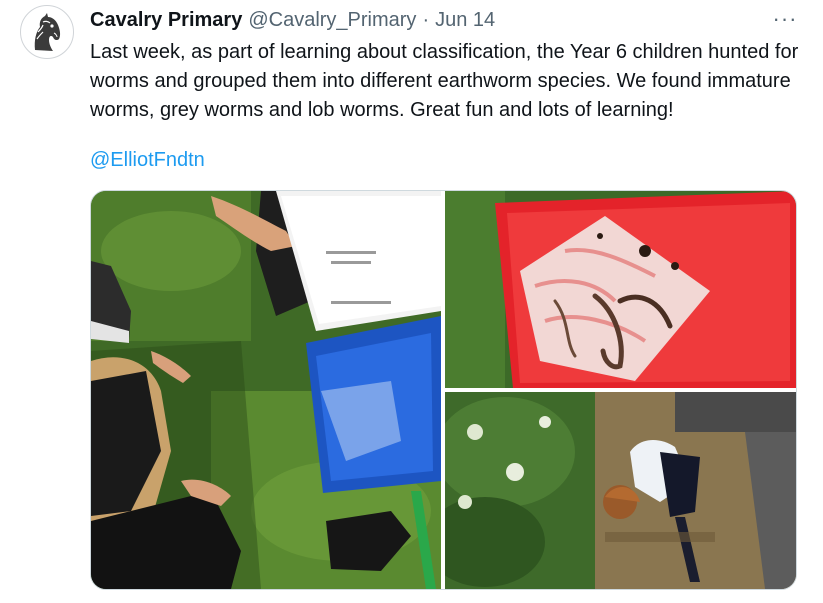  I want to click on mention-link: @ElliotFndtn, so click(147, 160).